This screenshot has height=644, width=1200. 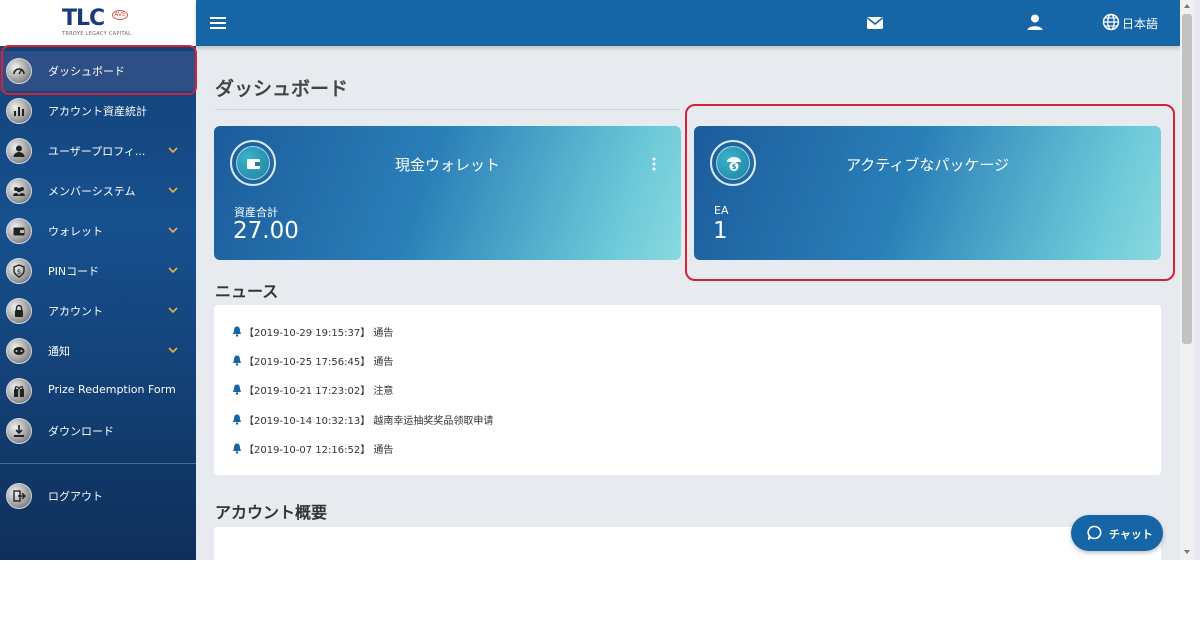 What do you see at coordinates (1111, 22) in the screenshot?
I see `globe-icon` at bounding box center [1111, 22].